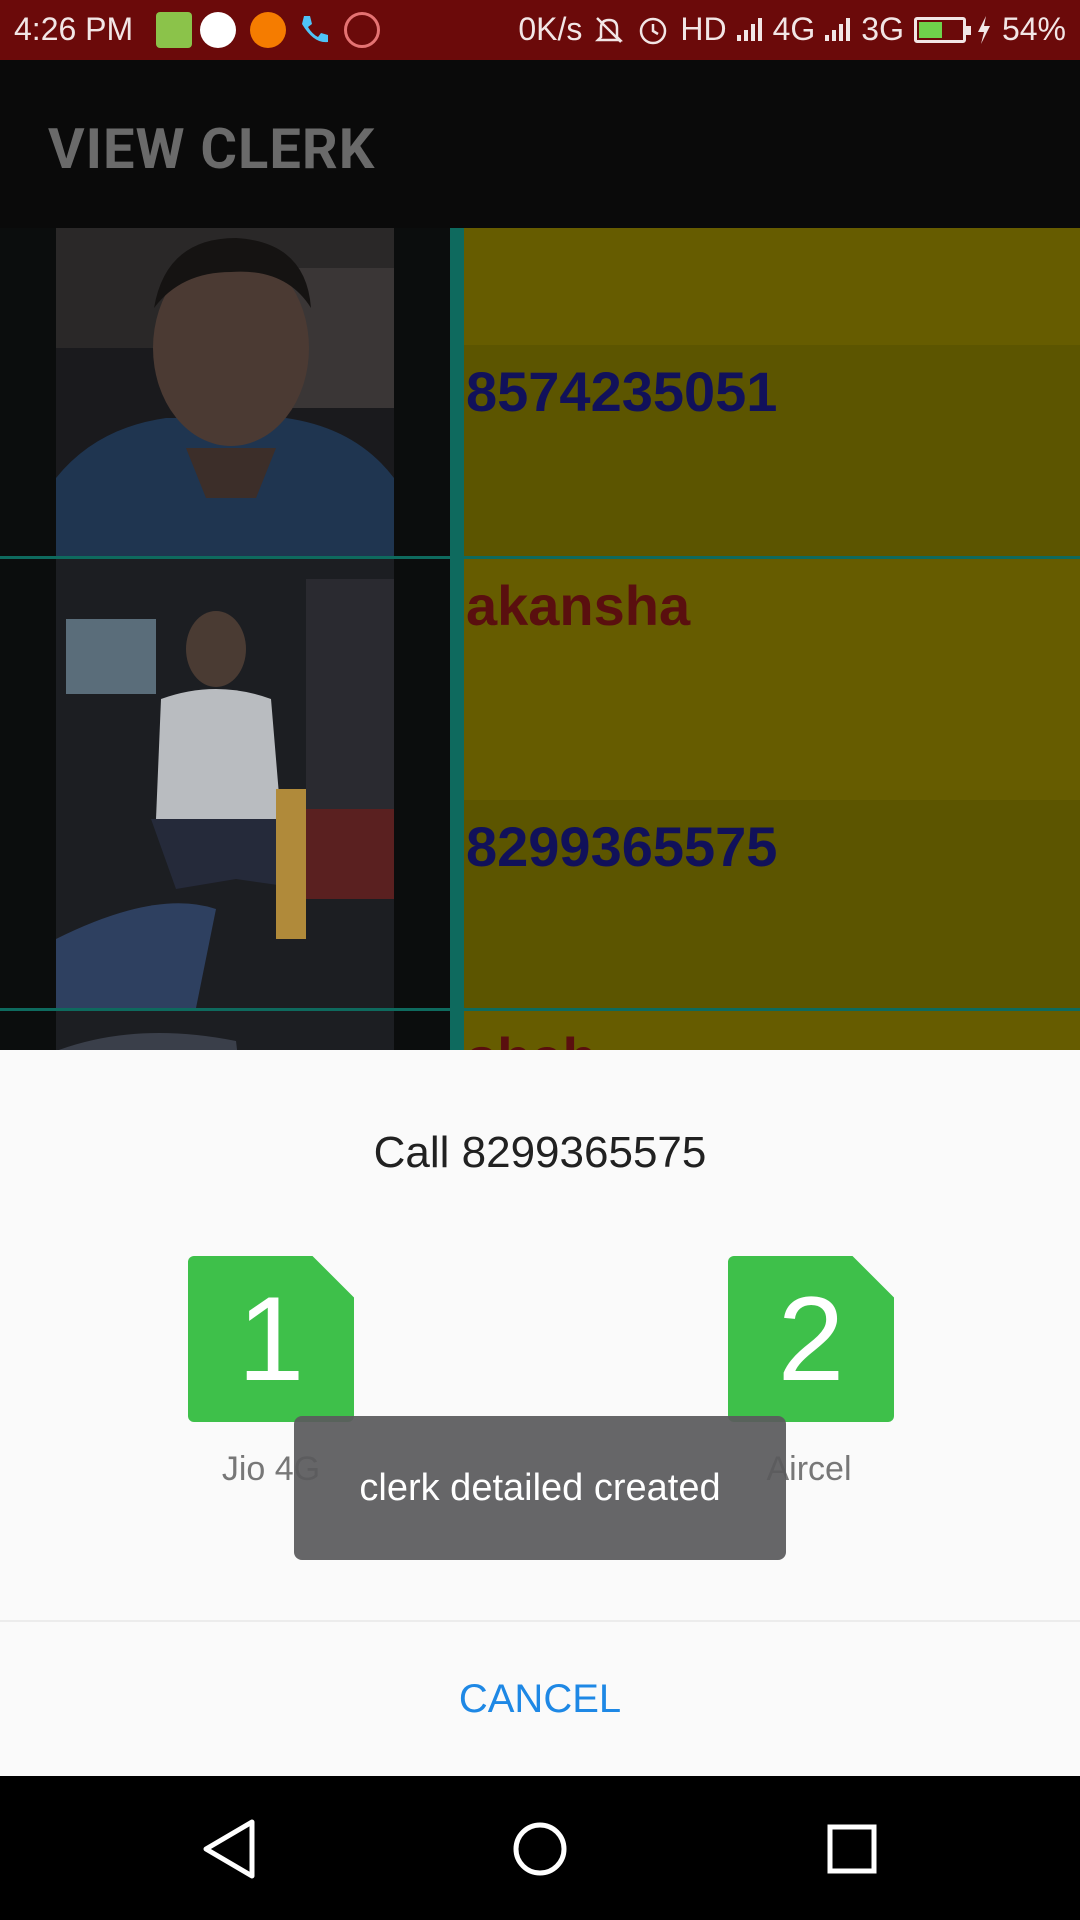  Describe the element at coordinates (531, 1037) in the screenshot. I see `clerk-name: shah` at that location.